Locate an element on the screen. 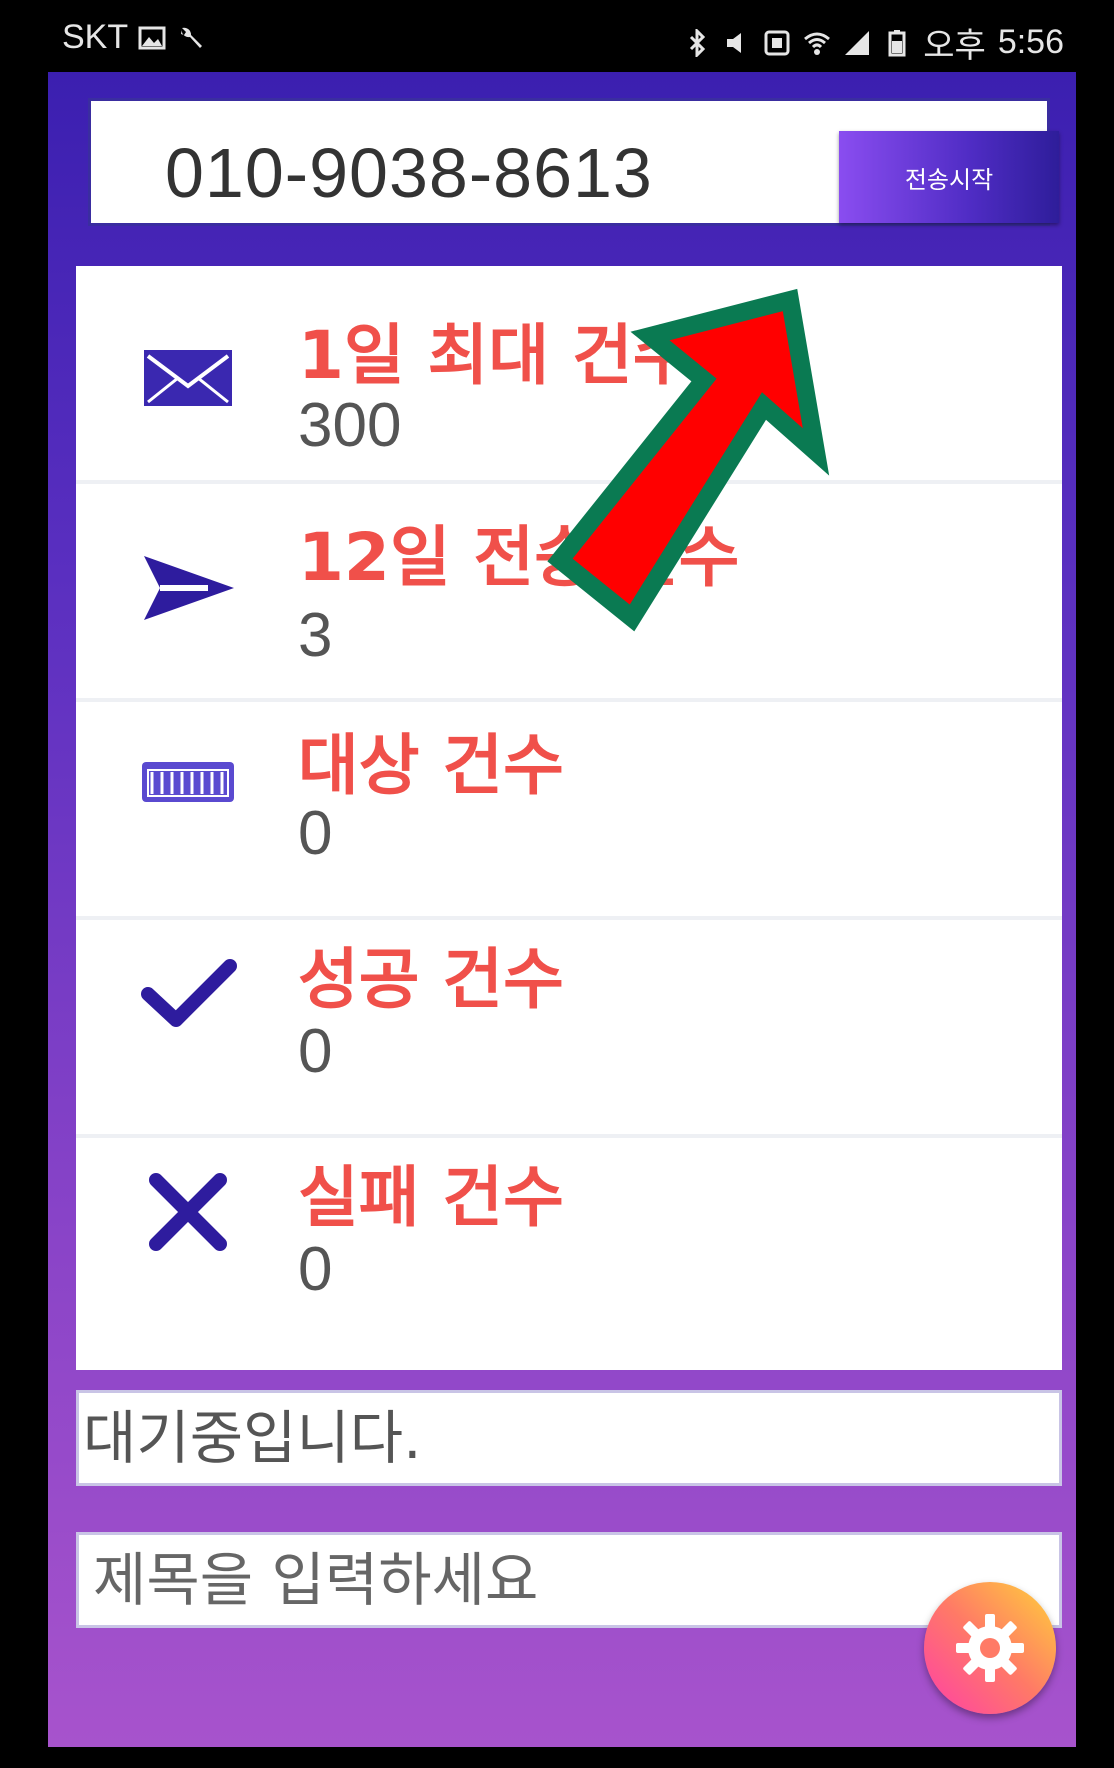 The height and width of the screenshot is (1768, 1114). stat-row-success: 성공 건수 0 is located at coordinates (569, 1029).